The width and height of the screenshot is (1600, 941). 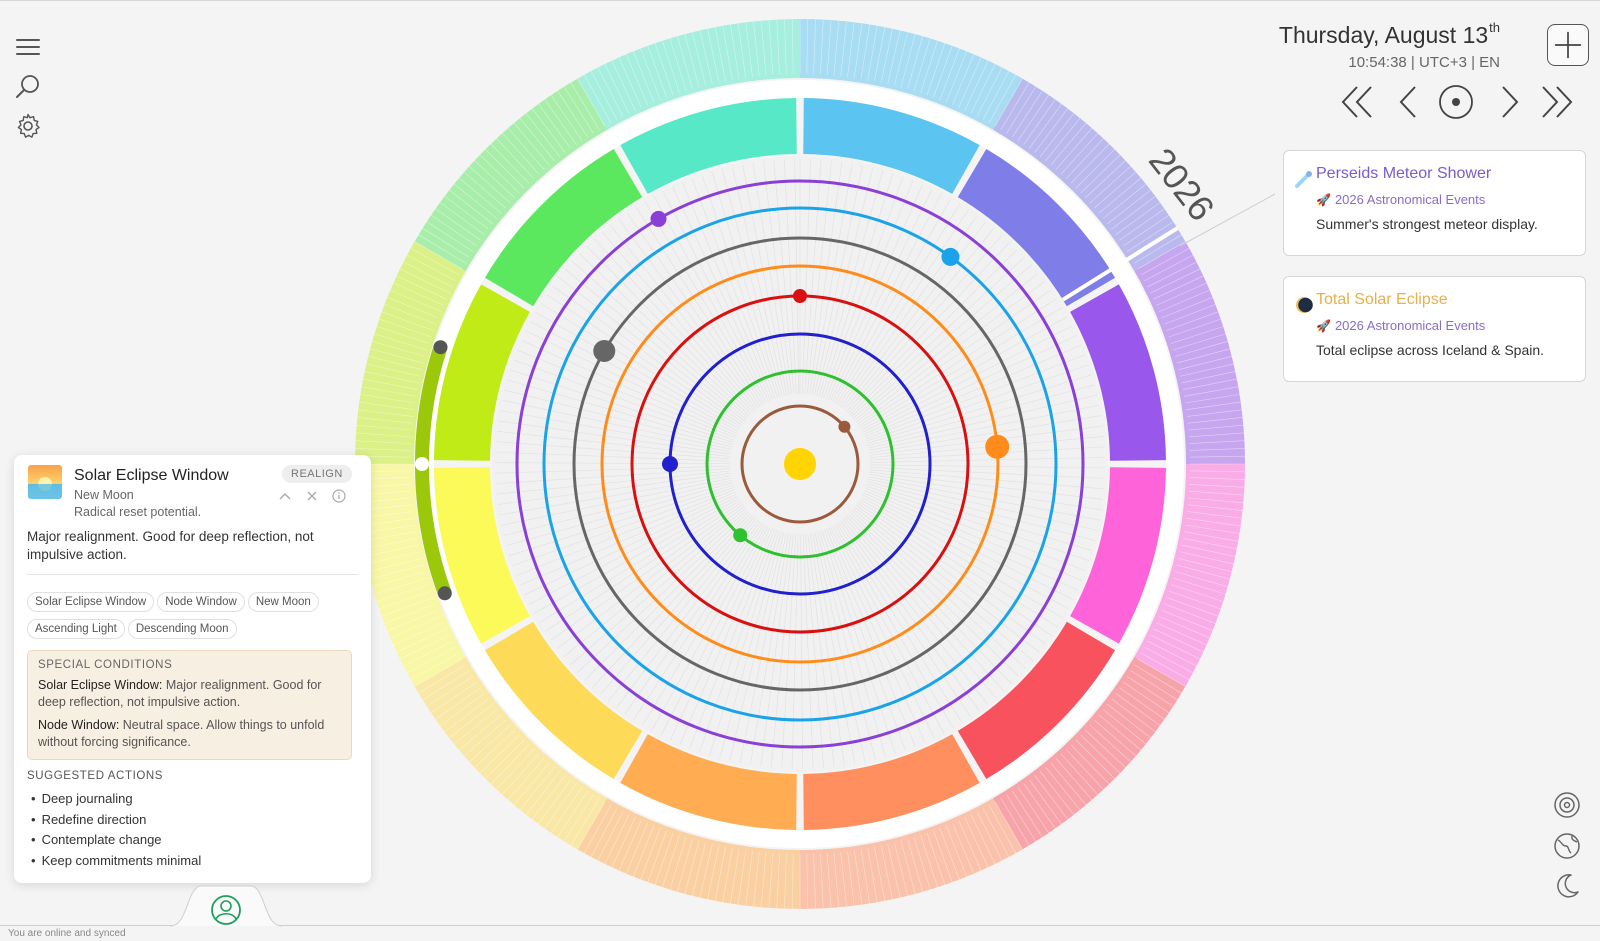 I want to click on status-badge: REALIGN, so click(x=317, y=474).